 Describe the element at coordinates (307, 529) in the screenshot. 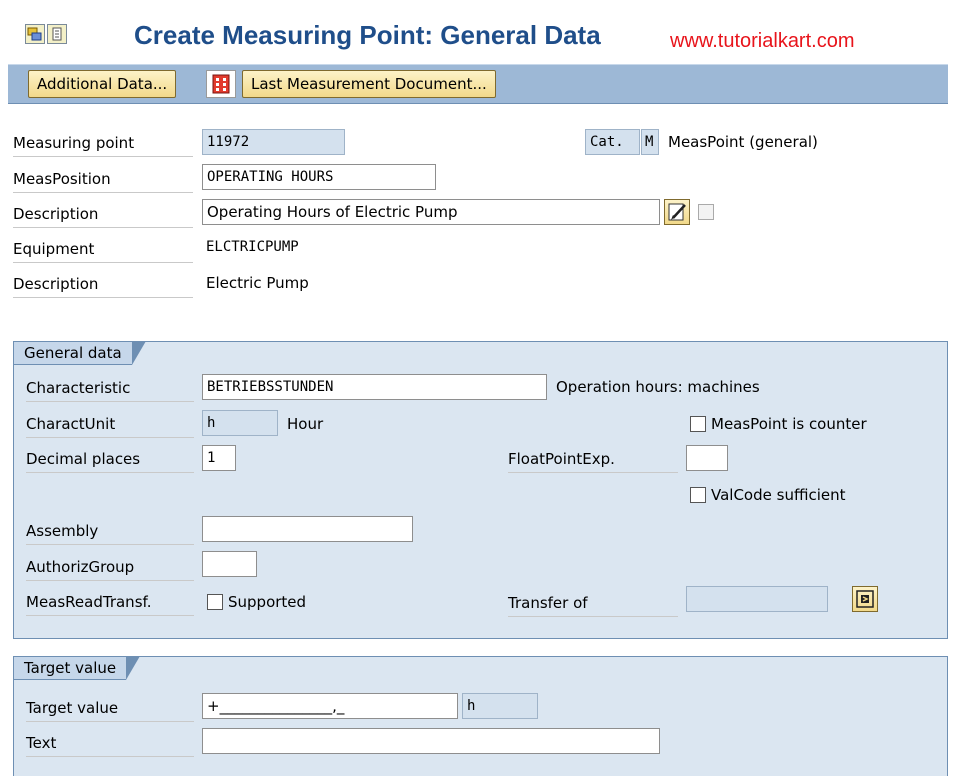

I see `assembly-field` at that location.